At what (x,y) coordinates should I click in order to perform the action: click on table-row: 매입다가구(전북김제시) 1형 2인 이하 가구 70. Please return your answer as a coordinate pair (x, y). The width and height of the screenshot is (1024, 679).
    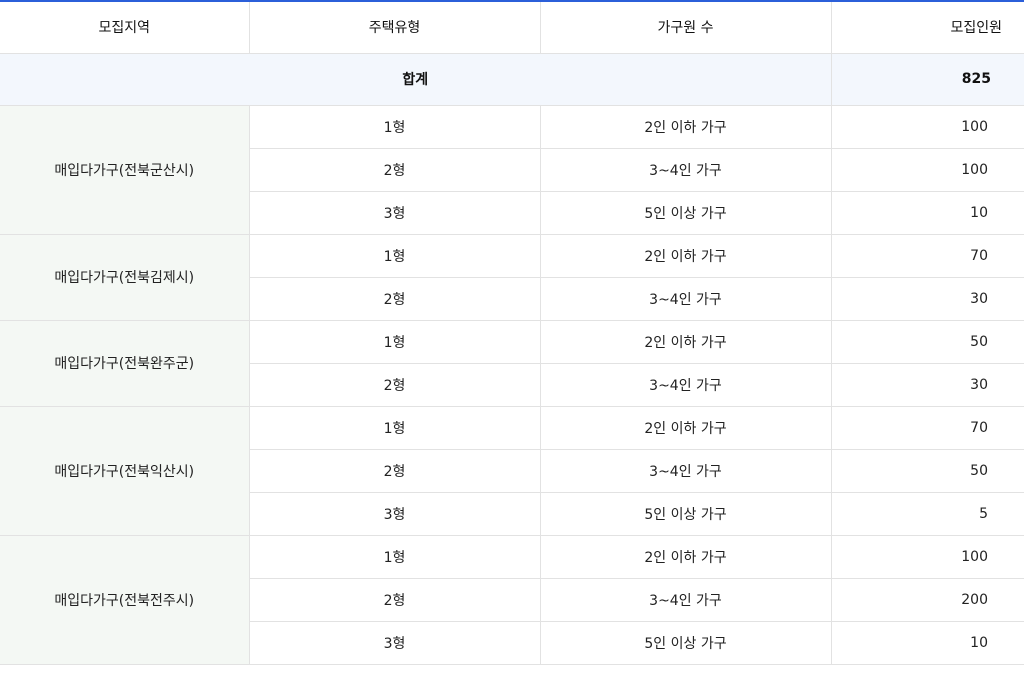
    Looking at the image, I should click on (512, 277).